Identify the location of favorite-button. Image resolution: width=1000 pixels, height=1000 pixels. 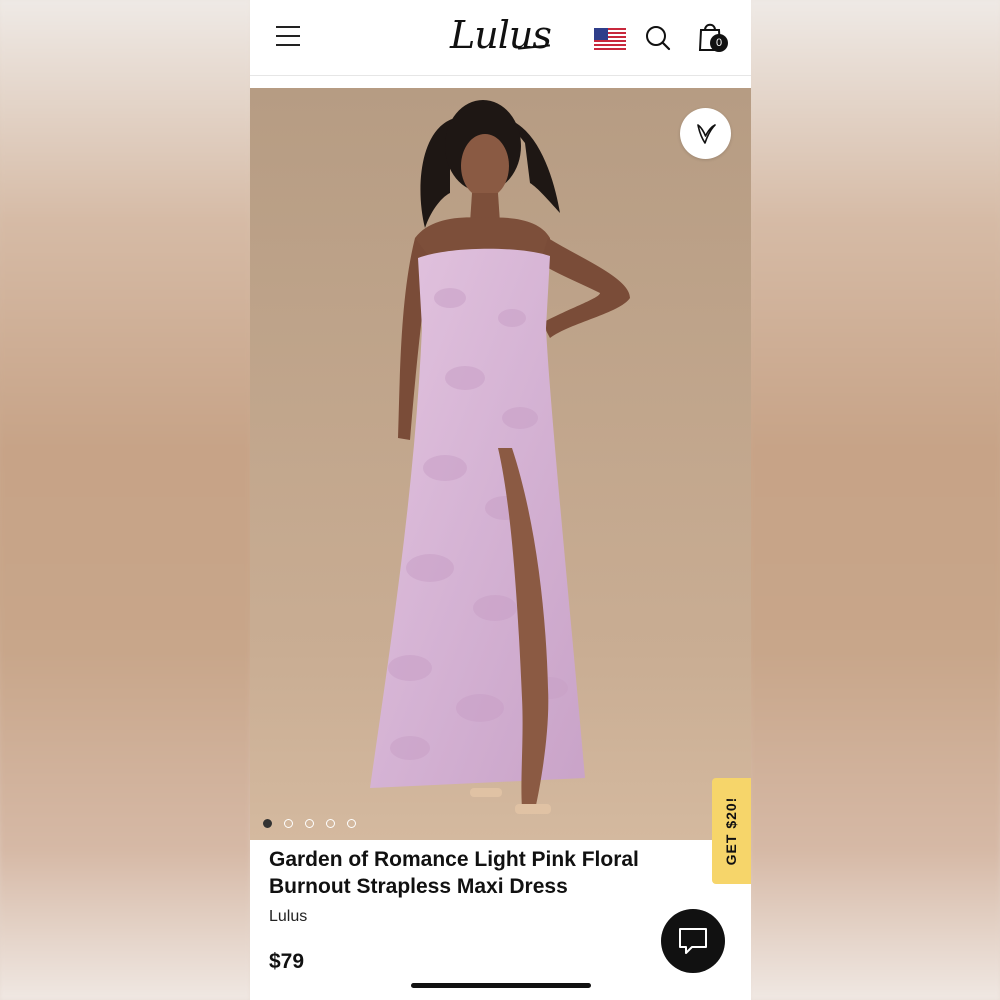
(705, 133).